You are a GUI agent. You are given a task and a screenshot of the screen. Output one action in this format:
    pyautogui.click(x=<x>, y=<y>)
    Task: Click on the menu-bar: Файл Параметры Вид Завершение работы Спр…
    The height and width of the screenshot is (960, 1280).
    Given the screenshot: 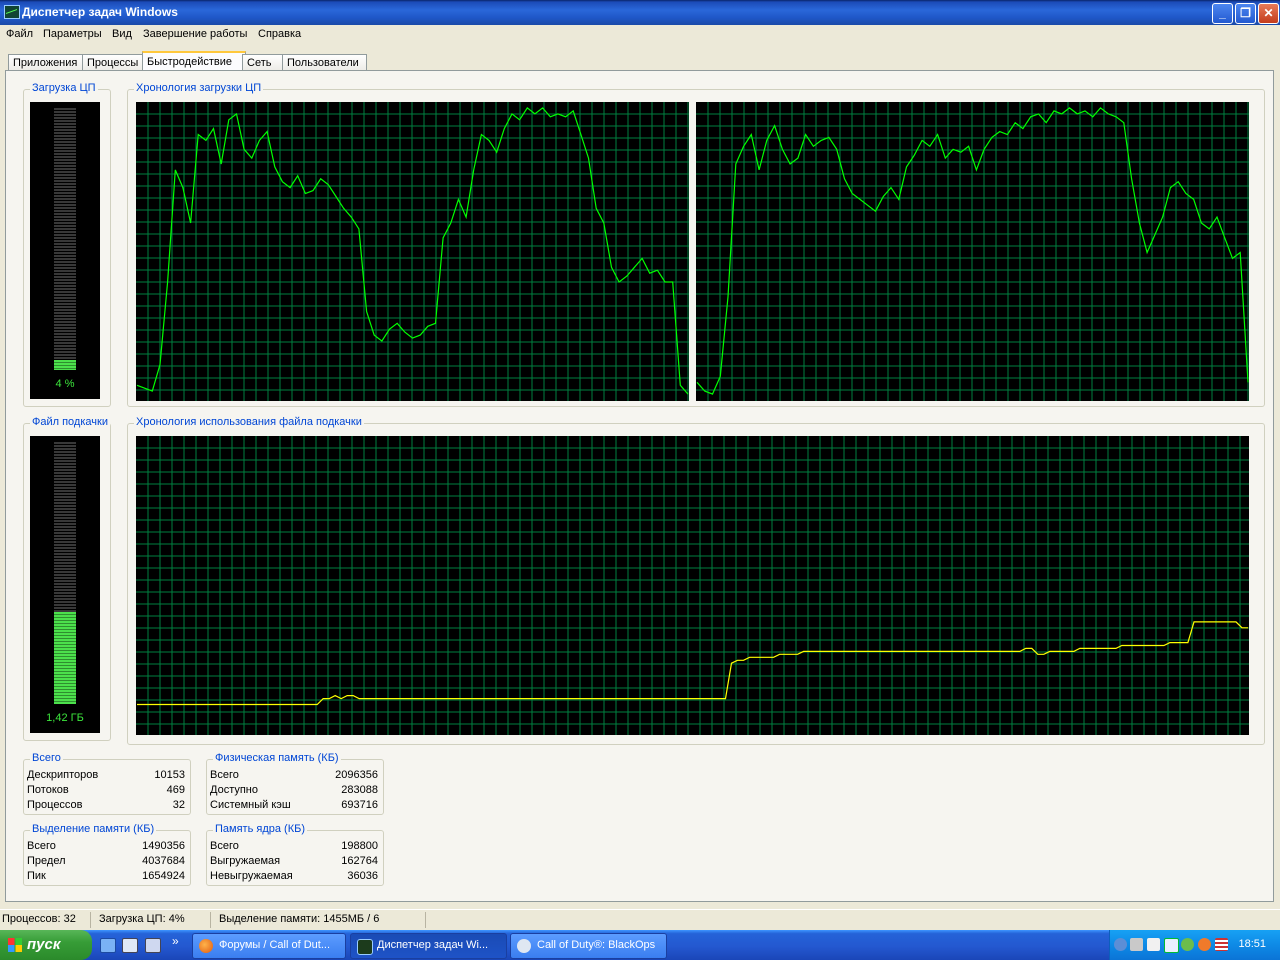 What is the action you would take?
    pyautogui.click(x=640, y=35)
    